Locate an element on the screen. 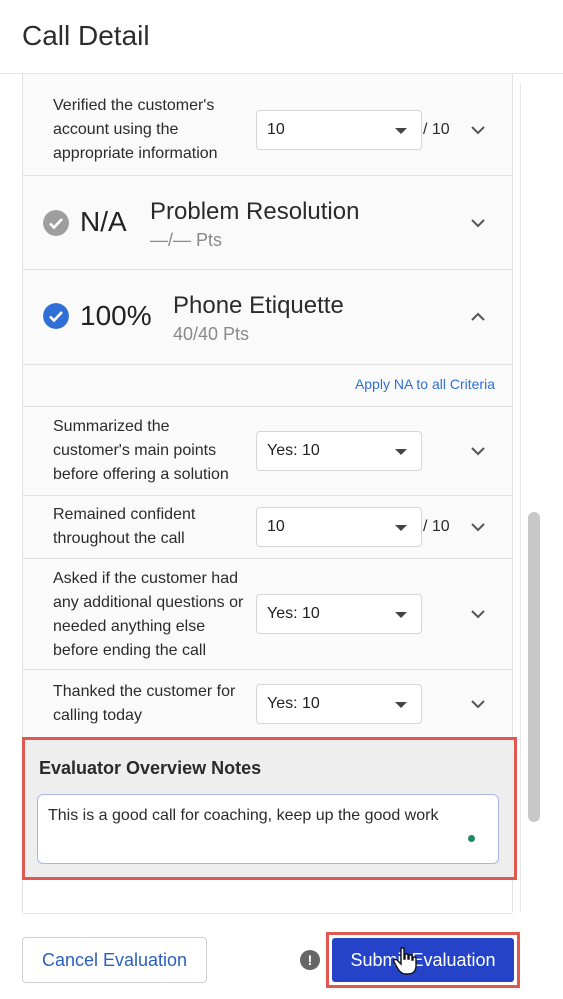  hand-cursor-icon is located at coordinates (405, 961).